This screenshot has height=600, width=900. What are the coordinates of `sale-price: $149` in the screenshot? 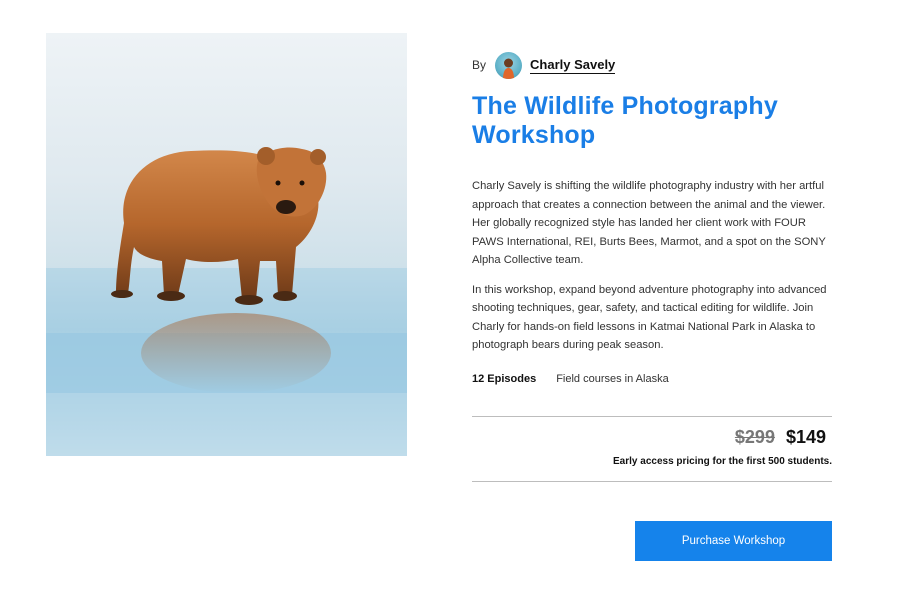 It's located at (805, 437).